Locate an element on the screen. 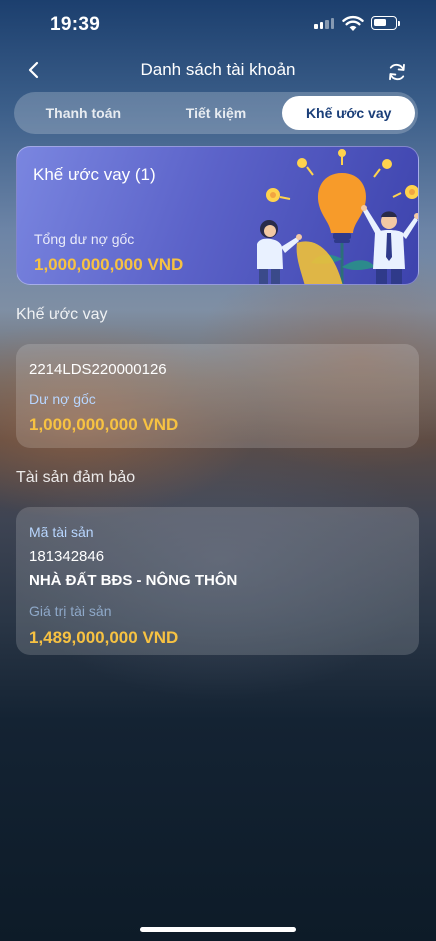 The image size is (436, 941). asset-code: 181342846 is located at coordinates (67, 556).